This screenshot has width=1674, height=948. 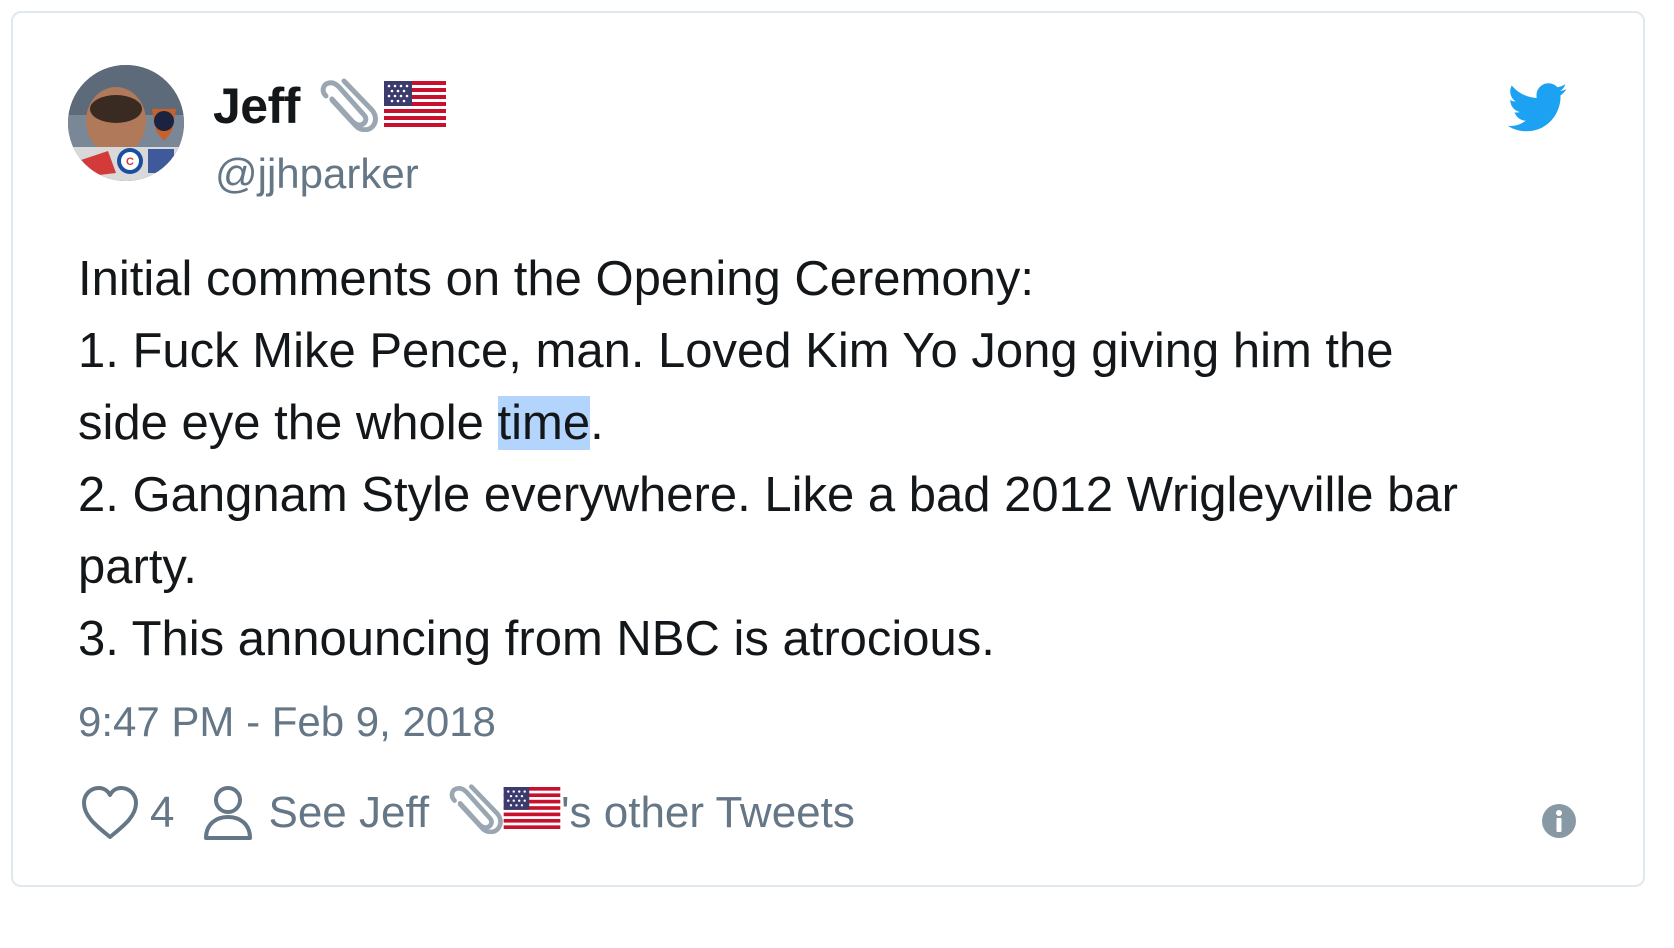 What do you see at coordinates (708, 813) in the screenshot?
I see `other-tweets-suffix: 's other Tweets` at bounding box center [708, 813].